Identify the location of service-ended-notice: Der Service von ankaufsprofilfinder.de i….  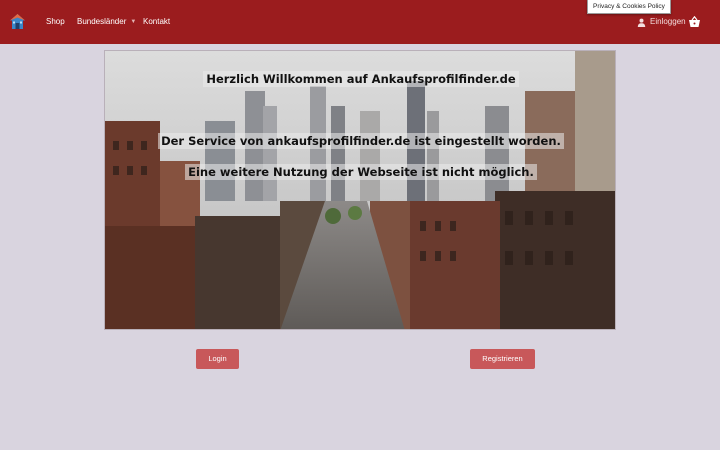
(360, 141).